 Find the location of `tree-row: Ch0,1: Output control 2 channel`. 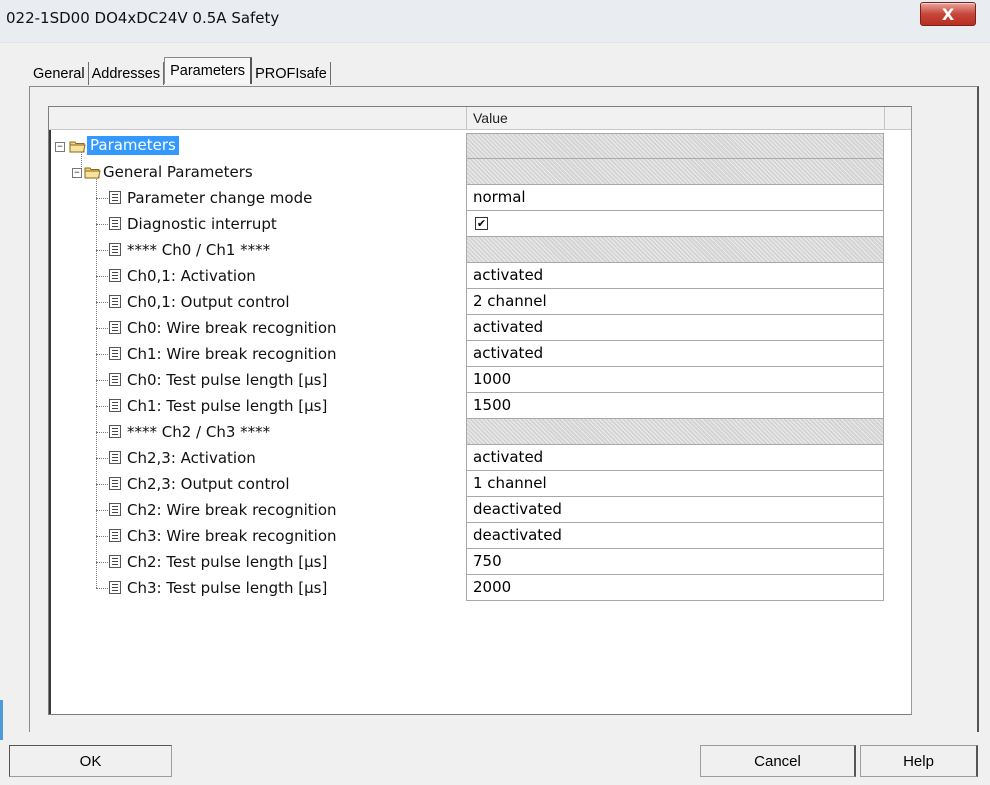

tree-row: Ch0,1: Output control 2 channel is located at coordinates (467, 302).